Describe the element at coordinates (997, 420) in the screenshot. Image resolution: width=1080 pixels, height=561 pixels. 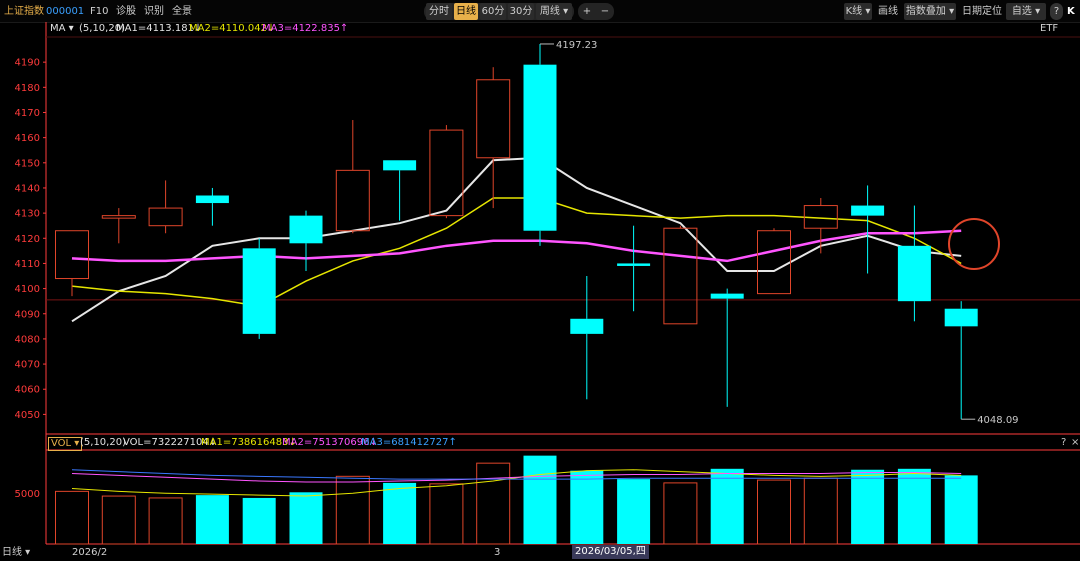
I see `min-price-label: 4048.09` at that location.